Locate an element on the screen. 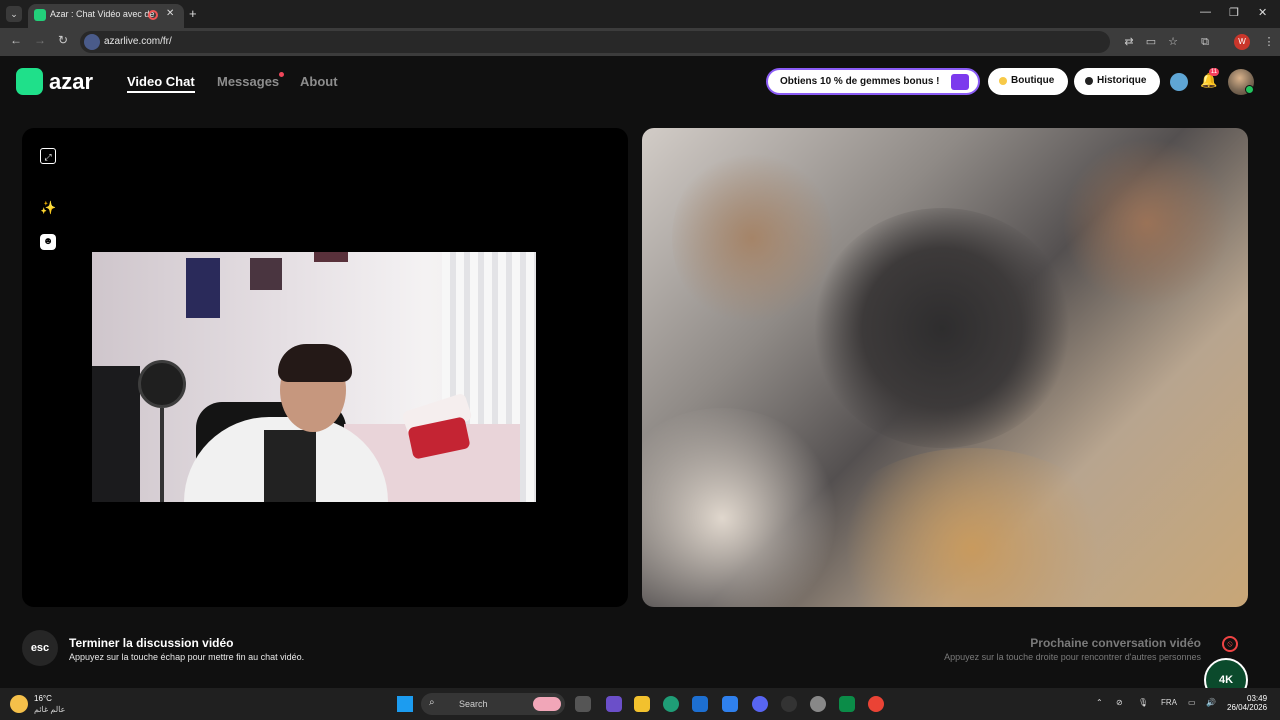  face-mask-icon: ☻ is located at coordinates (48, 242).